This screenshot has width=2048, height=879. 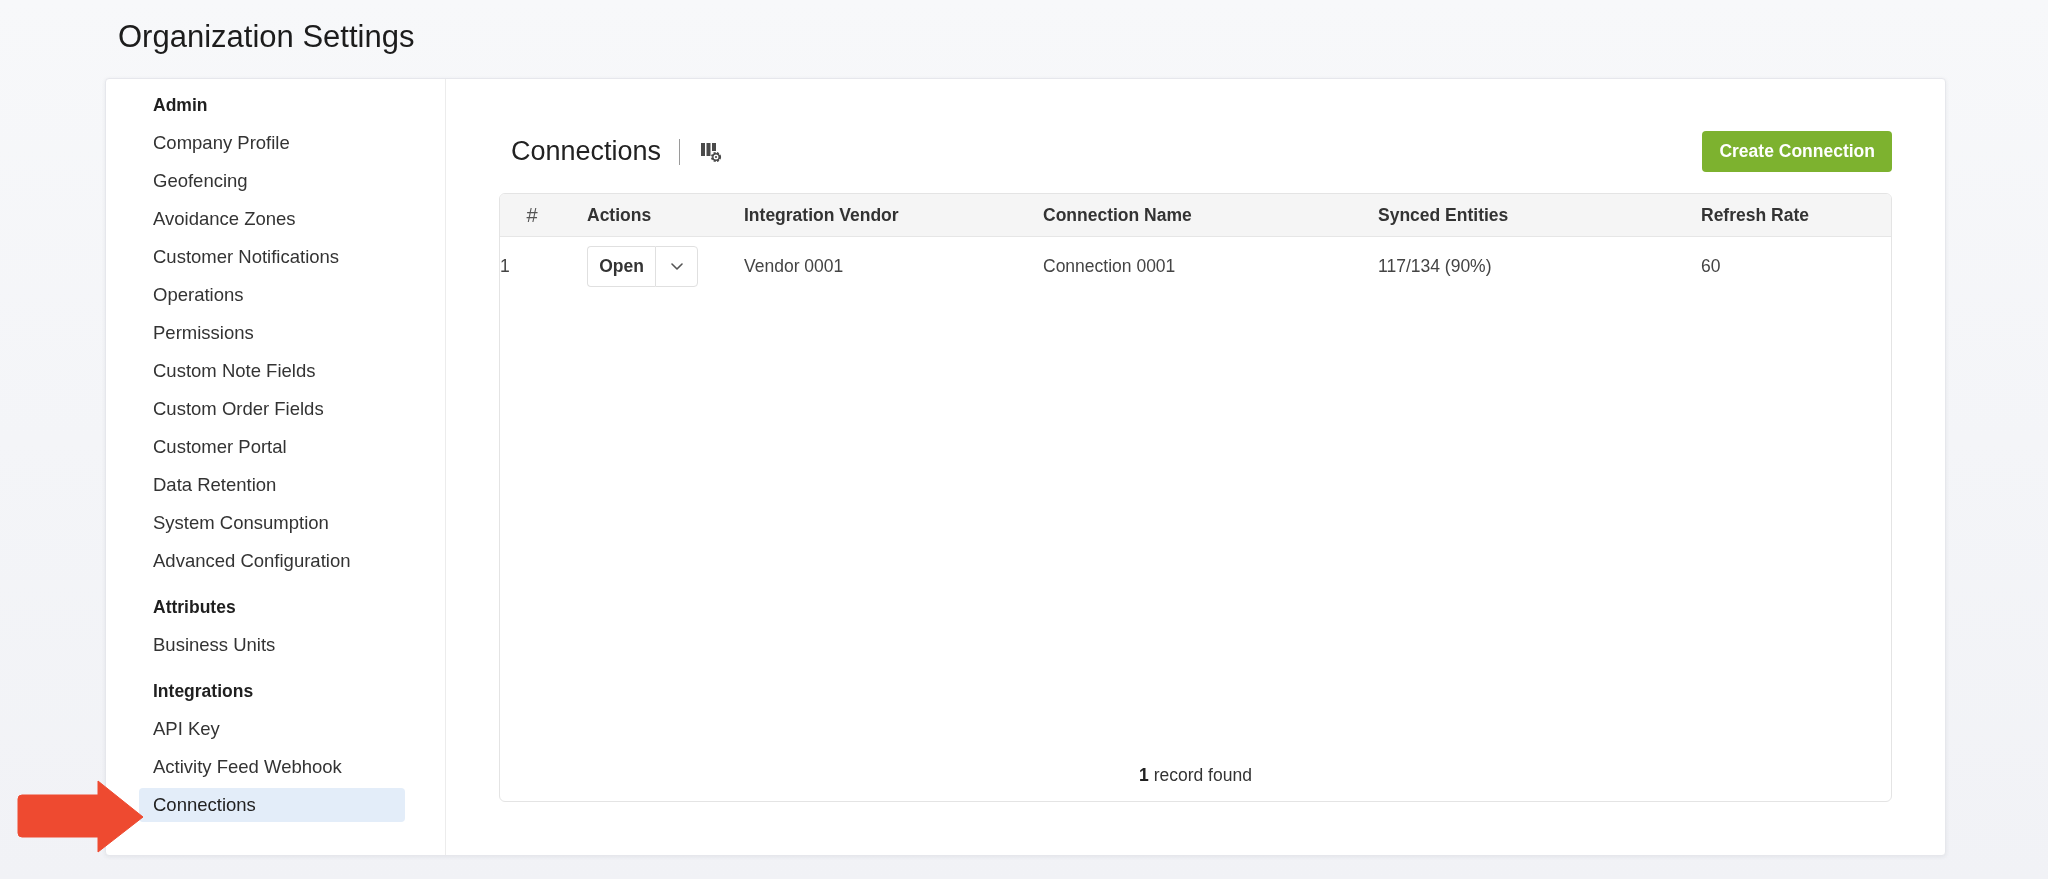 I want to click on sidebar-item: Customer Notifications, so click(x=272, y=257).